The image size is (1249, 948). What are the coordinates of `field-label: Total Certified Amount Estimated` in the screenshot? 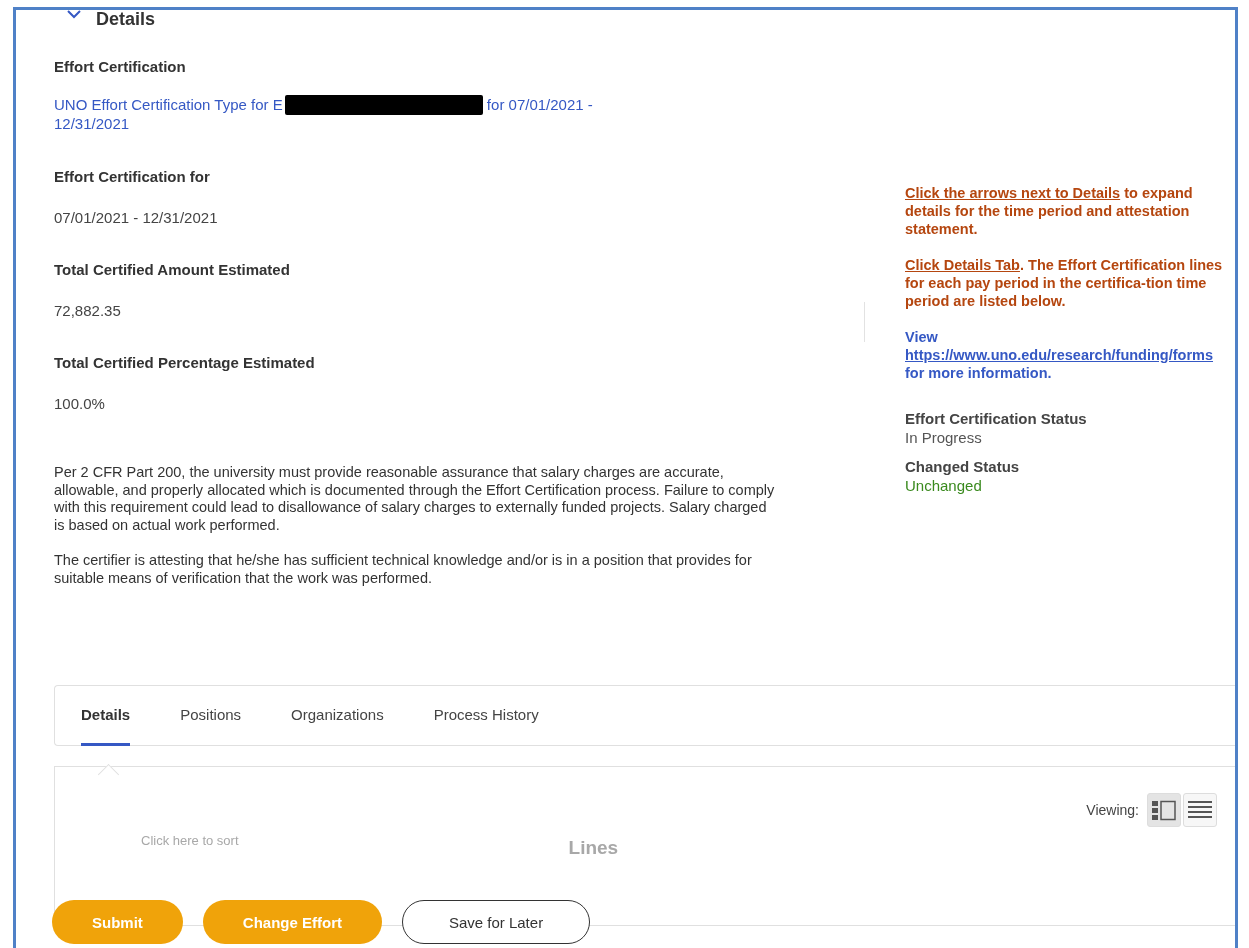 It's located at (172, 269).